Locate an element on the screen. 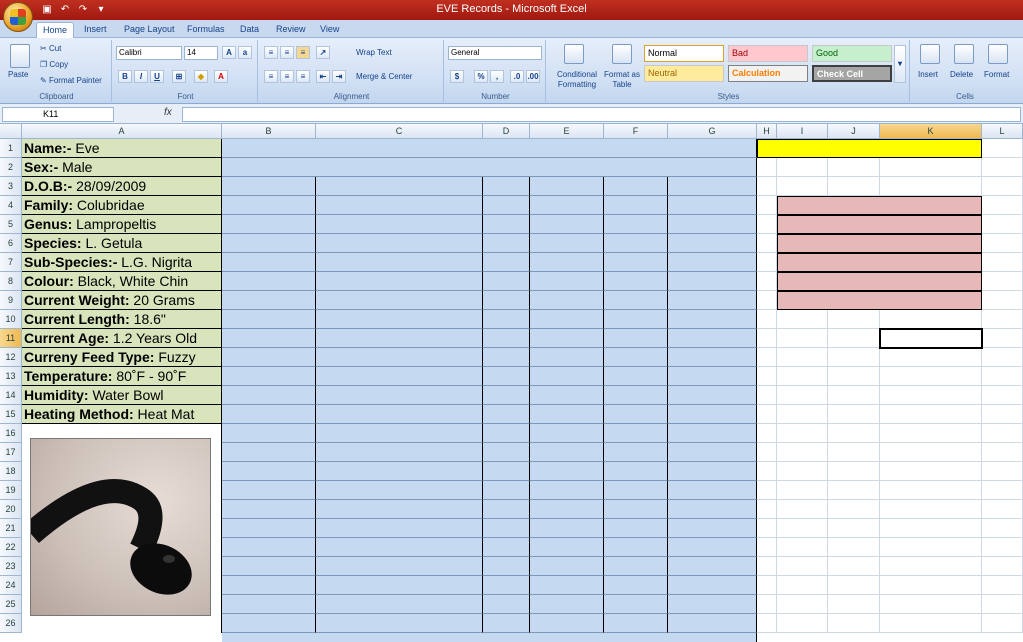 The image size is (1023, 642). align-left-icon: ≡ is located at coordinates (271, 76).